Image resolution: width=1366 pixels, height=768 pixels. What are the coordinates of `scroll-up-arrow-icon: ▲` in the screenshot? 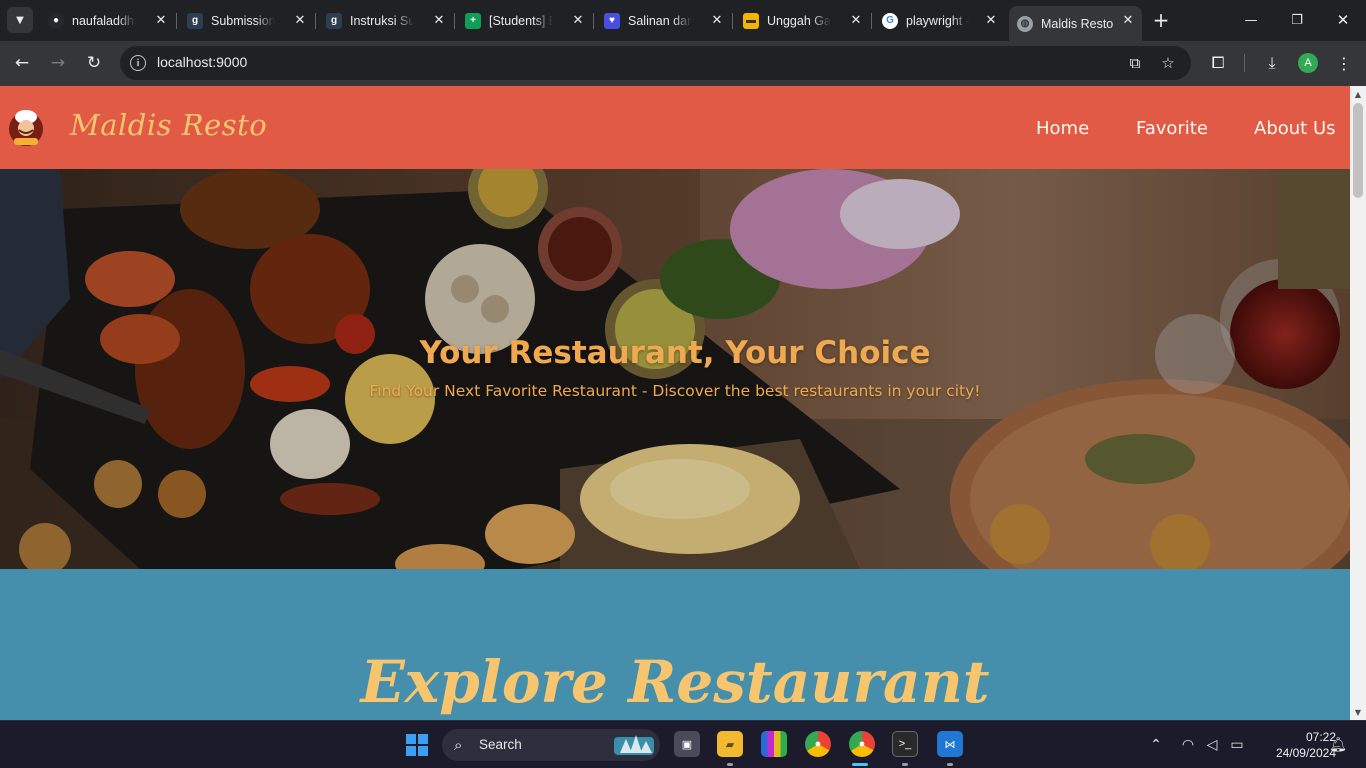 It's located at (1358, 94).